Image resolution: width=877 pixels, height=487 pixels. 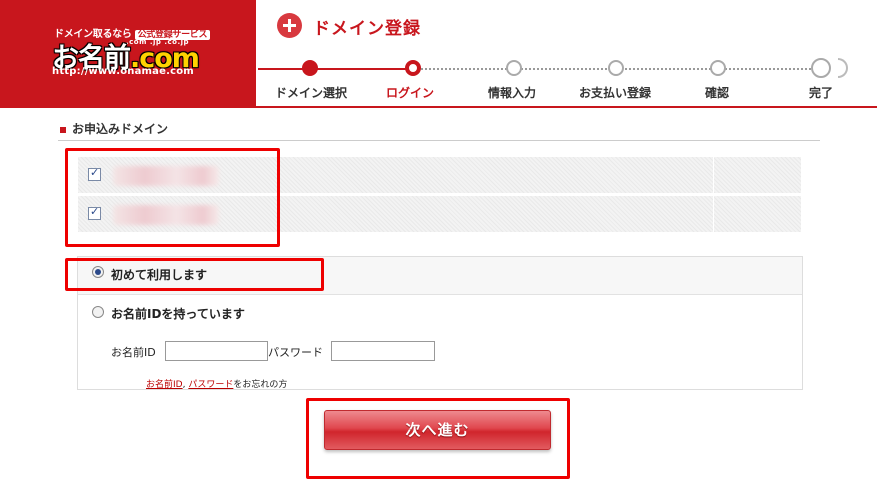 I want to click on step-label-domain-select: ドメイン選択, so click(x=311, y=93).